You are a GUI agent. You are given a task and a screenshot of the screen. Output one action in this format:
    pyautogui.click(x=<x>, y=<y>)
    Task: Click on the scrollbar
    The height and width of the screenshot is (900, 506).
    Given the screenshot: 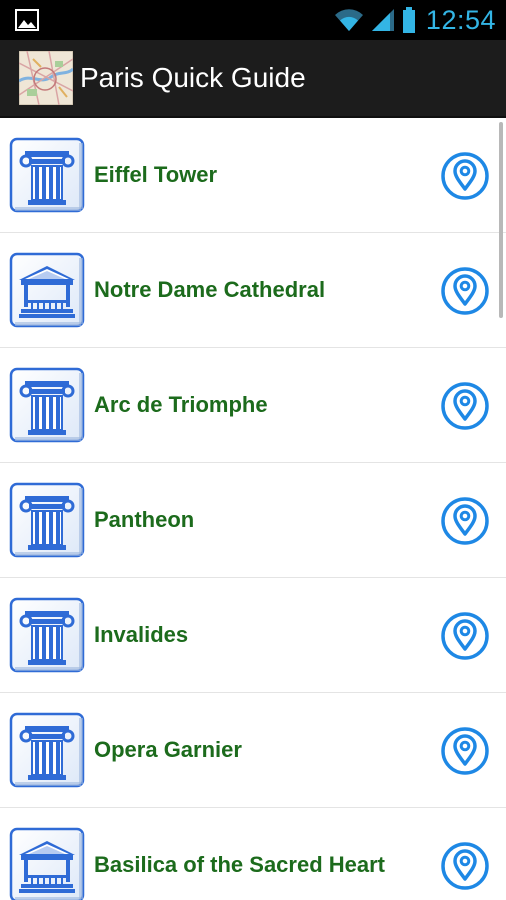 What is the action you would take?
    pyautogui.click(x=501, y=220)
    